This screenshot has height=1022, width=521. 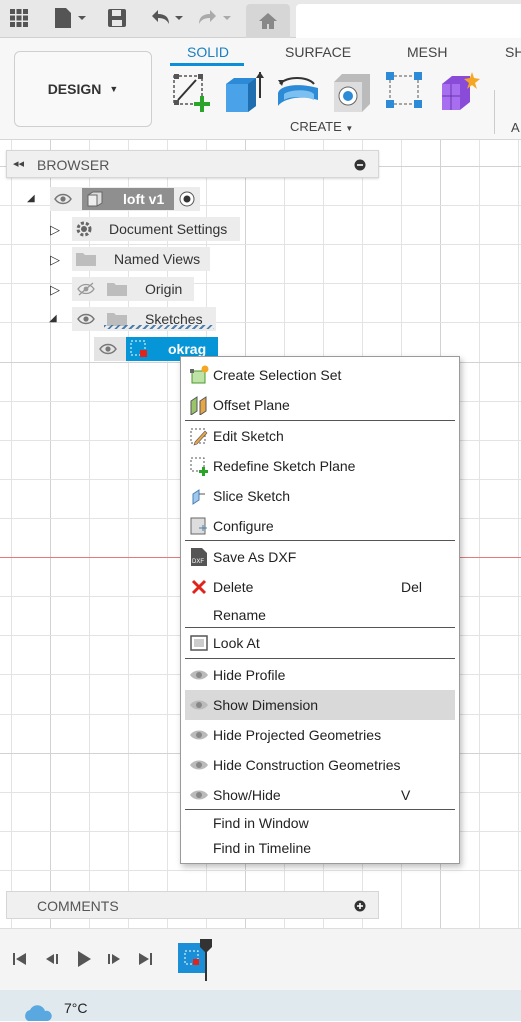 I want to click on tab-sheet-metal: SH, so click(x=513, y=52).